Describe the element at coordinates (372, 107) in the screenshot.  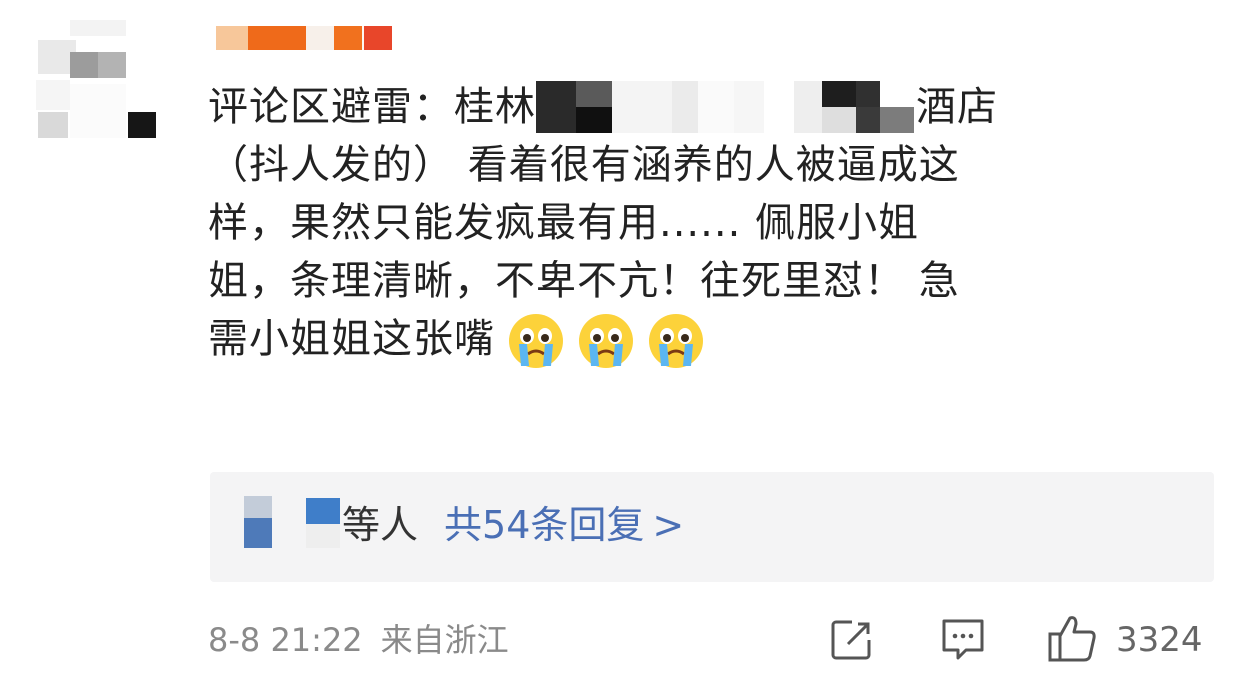
I see `comment-line-1-prefix: 评论区避雷：桂林` at that location.